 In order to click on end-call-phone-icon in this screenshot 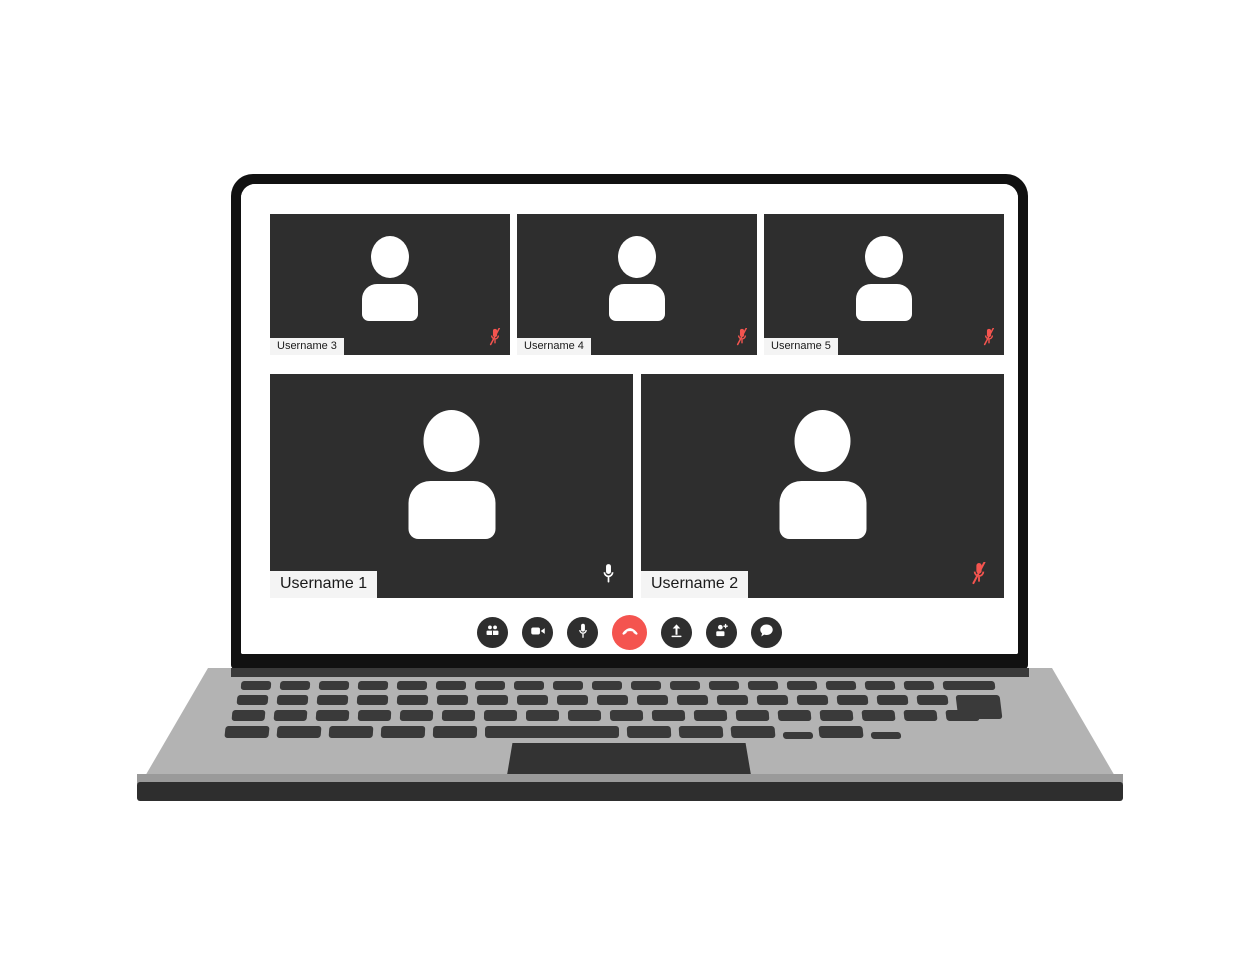, I will do `click(630, 632)`.